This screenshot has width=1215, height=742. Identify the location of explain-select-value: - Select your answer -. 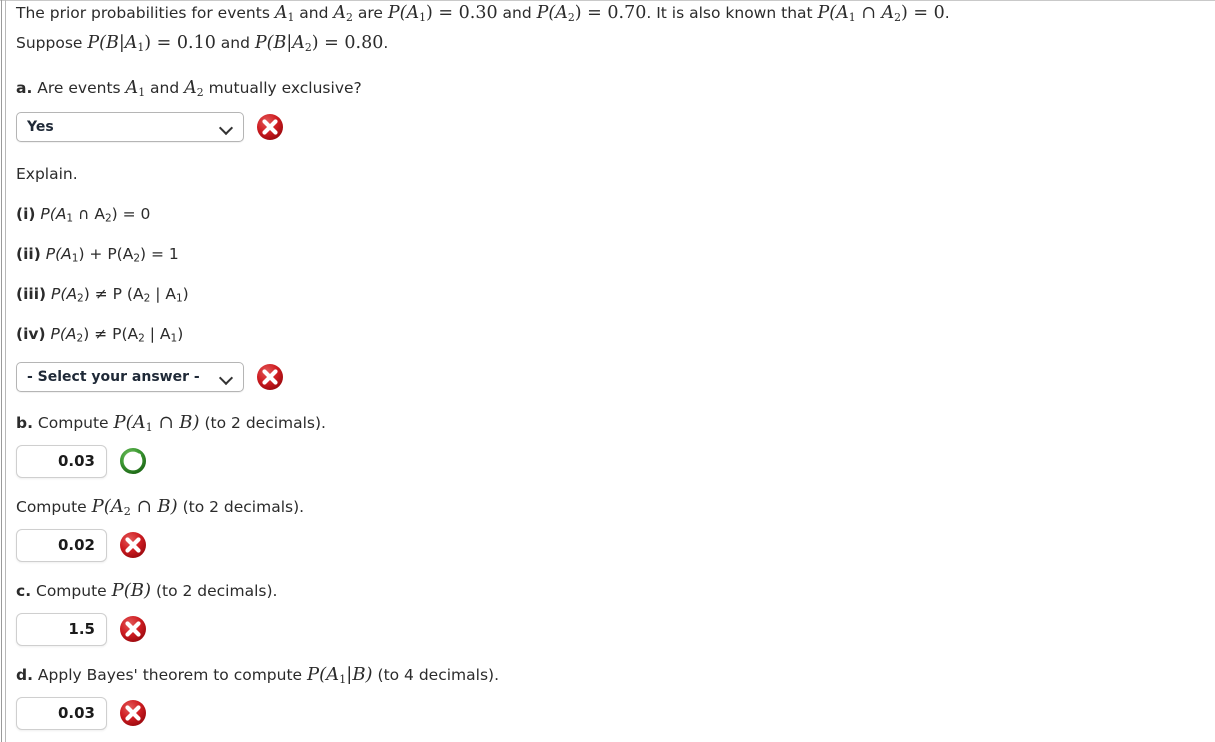
(113, 377).